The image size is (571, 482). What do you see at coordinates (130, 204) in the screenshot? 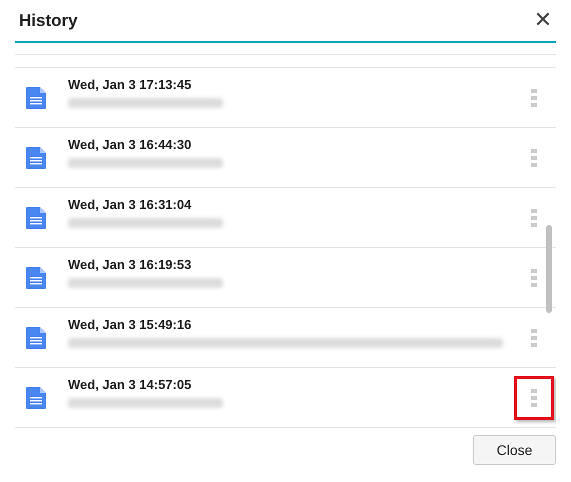
I see `entry-time: Wed, Jan 3 16:31:04` at bounding box center [130, 204].